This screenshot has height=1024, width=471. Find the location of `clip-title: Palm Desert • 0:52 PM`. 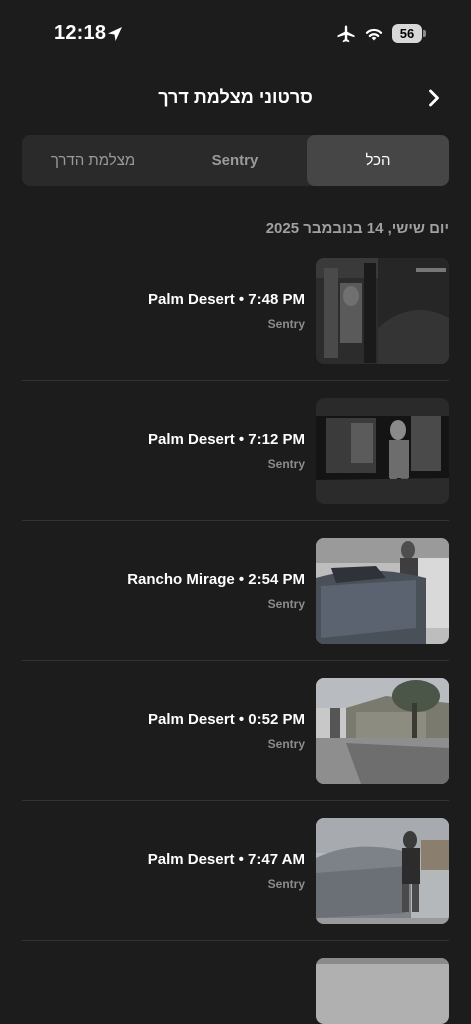

clip-title: Palm Desert • 0:52 PM is located at coordinates (226, 719).